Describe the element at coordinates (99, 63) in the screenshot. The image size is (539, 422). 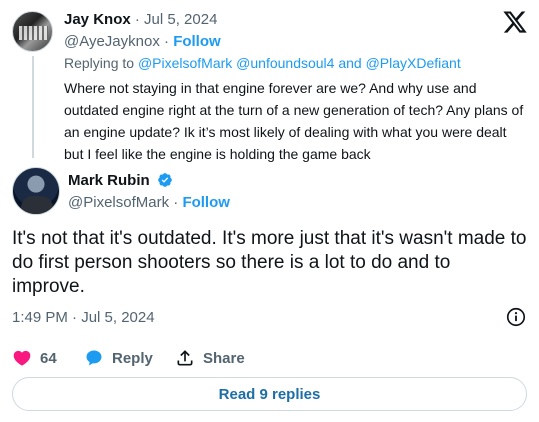
I see `replying-prefix: Replying to` at that location.